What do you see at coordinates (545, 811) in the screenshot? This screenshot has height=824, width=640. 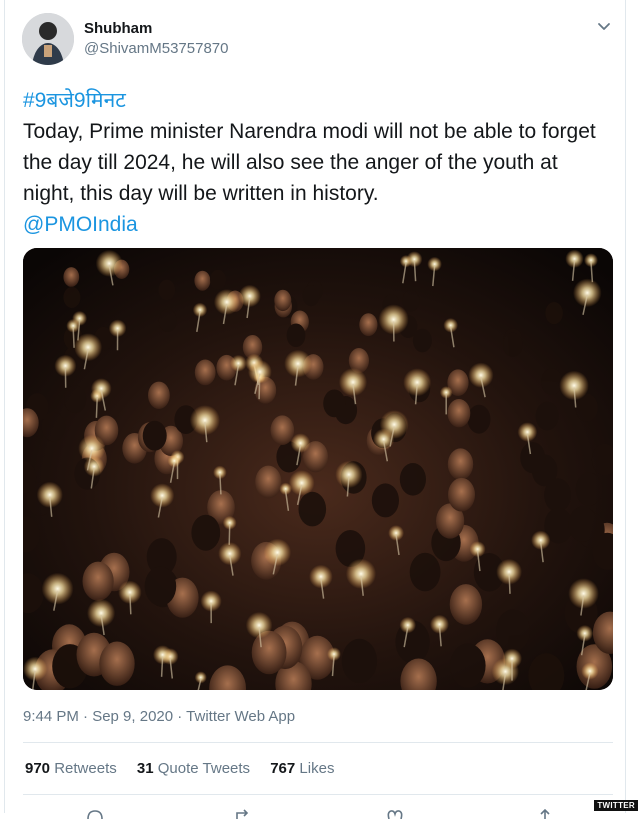 I see `share-icon` at bounding box center [545, 811].